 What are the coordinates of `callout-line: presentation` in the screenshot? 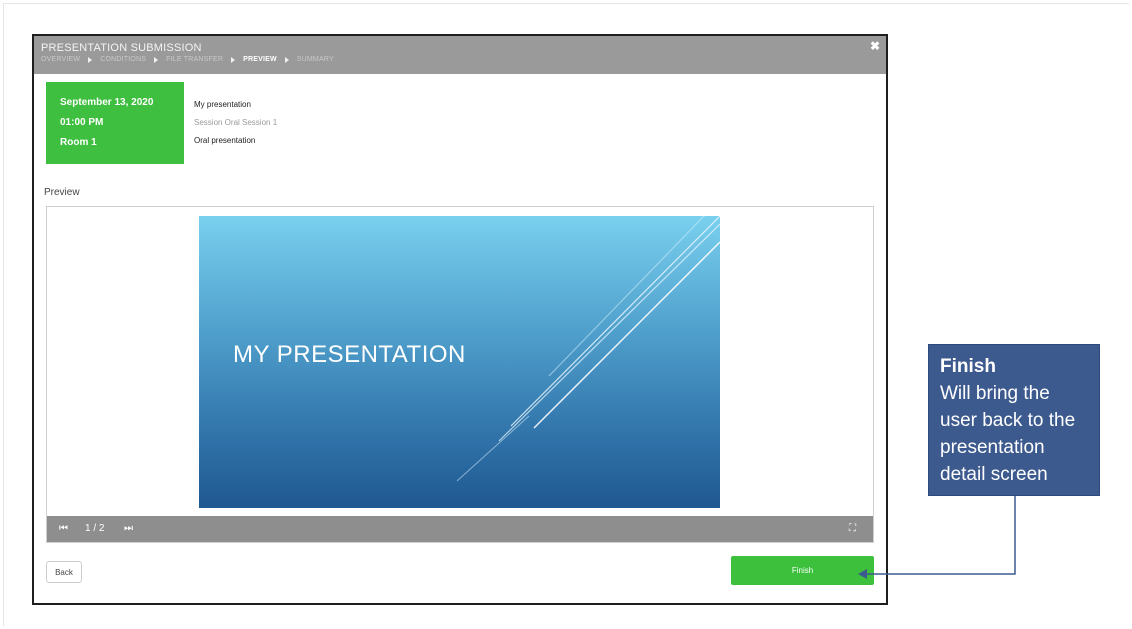 It's located at (992, 447).